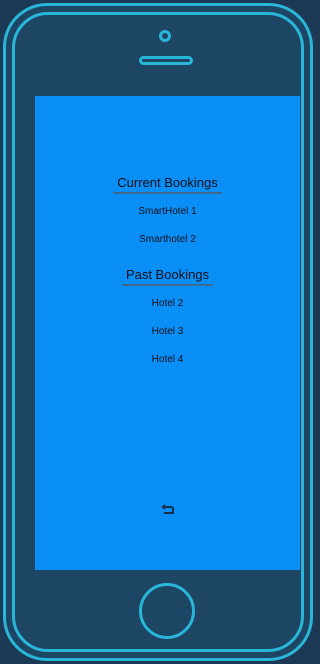 Image resolution: width=320 pixels, height=664 pixels. I want to click on list-item: Hotel 4, so click(167, 360).